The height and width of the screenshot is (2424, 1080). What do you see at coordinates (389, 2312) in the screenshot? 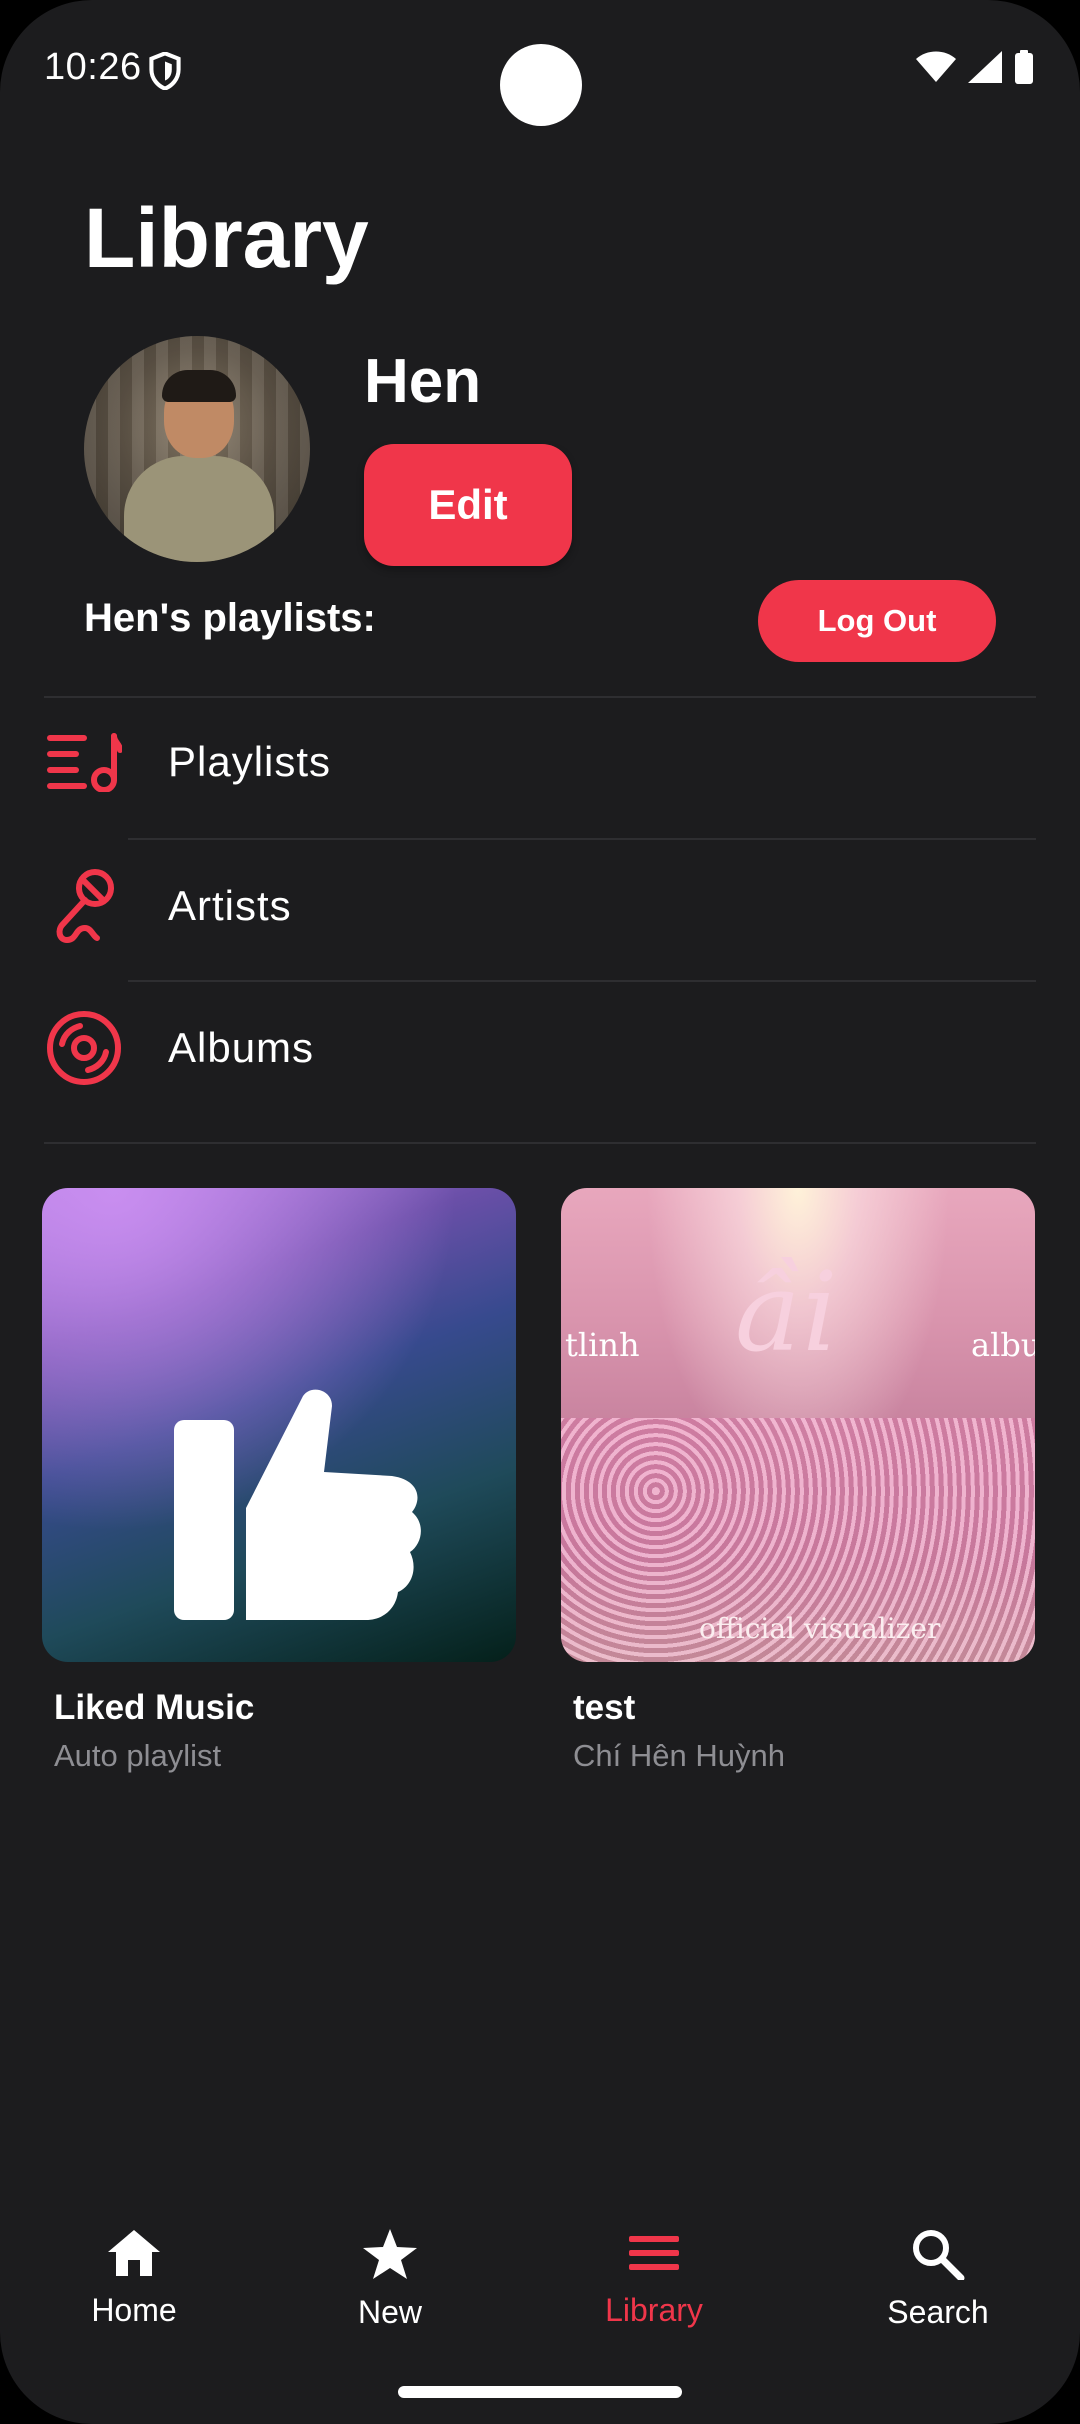
I see `nav-label: New` at bounding box center [389, 2312].